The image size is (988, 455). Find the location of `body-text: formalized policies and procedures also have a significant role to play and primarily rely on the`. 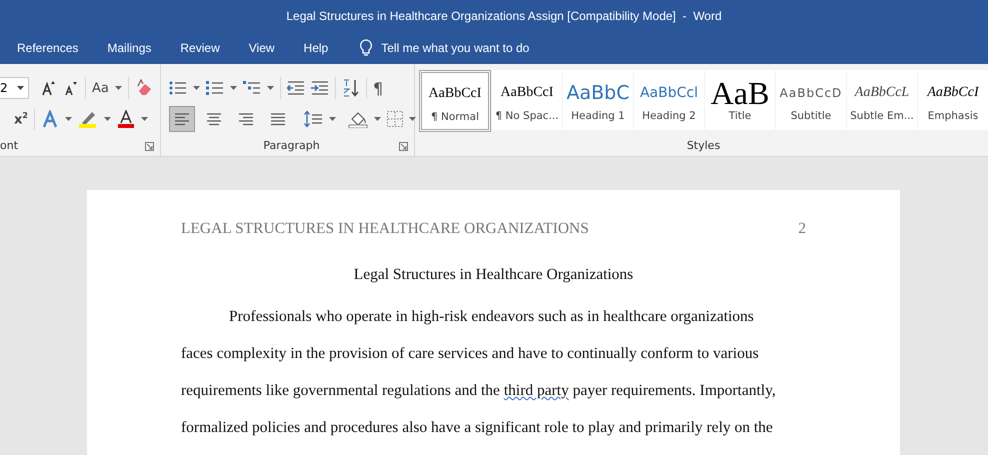

body-text: formalized policies and procedures also have a significant role to play and primarily rely on the is located at coordinates (477, 427).